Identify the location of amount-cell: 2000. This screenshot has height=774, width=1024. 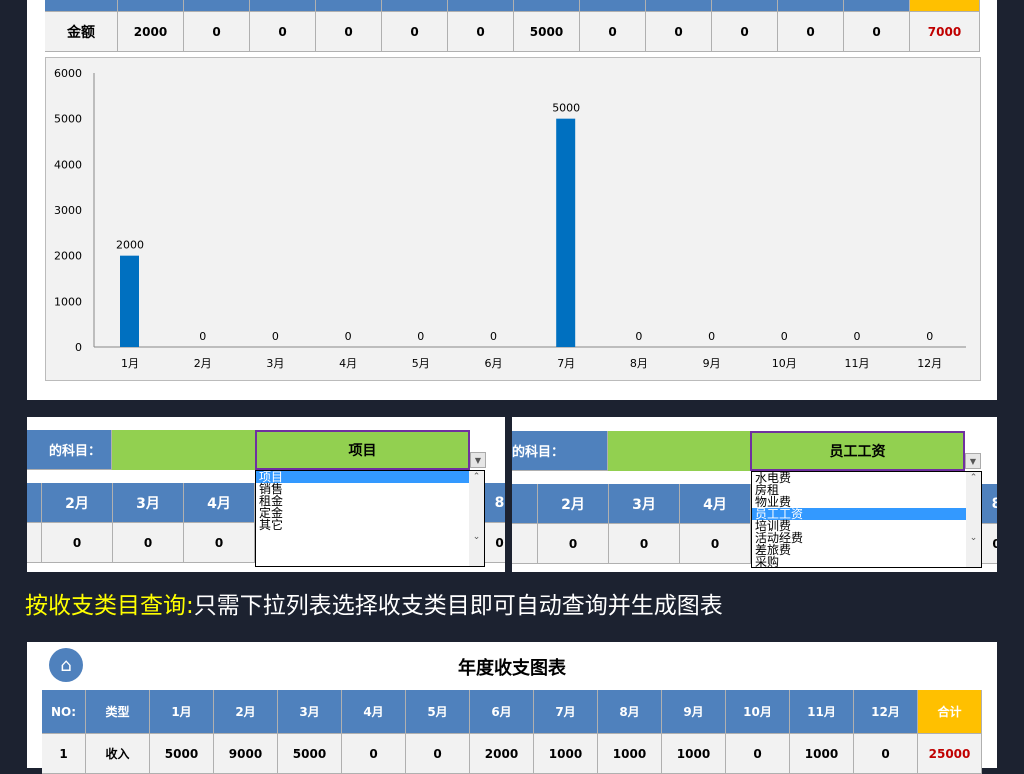
(151, 32).